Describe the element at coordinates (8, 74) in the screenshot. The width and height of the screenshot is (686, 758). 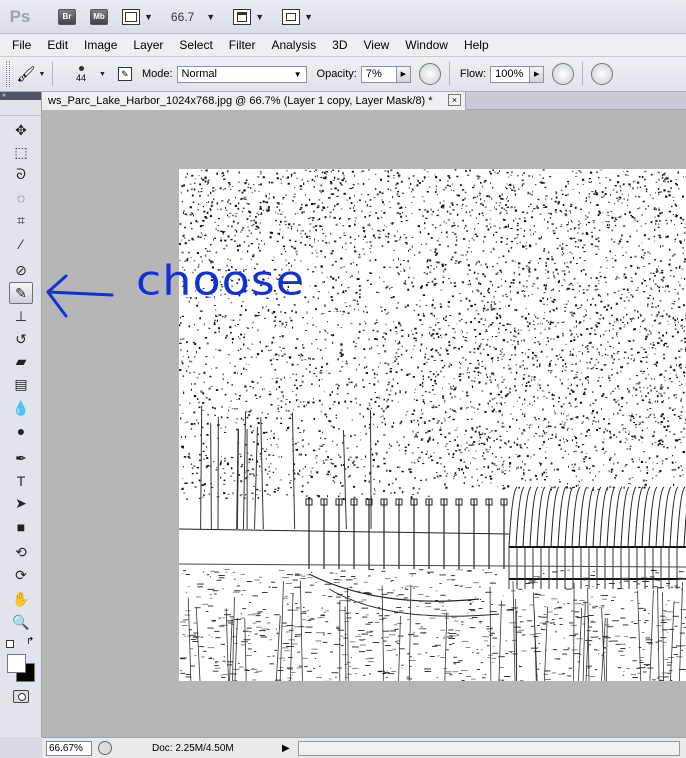
I see `options-bar-grip` at that location.